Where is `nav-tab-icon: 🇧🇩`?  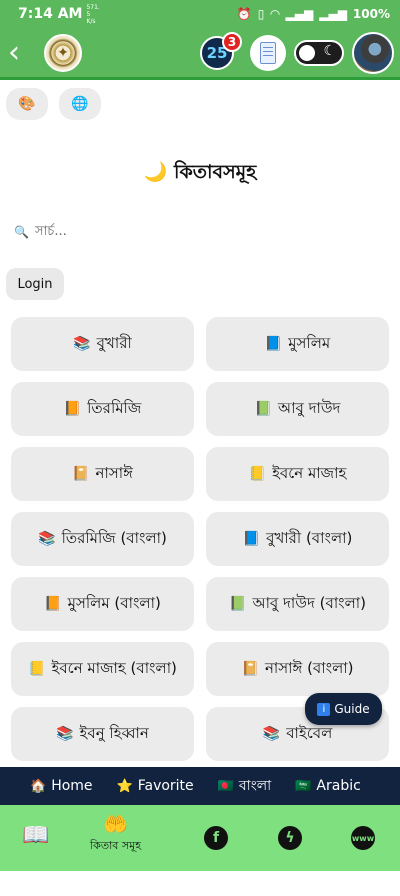 nav-tab-icon: 🇧🇩 is located at coordinates (225, 786).